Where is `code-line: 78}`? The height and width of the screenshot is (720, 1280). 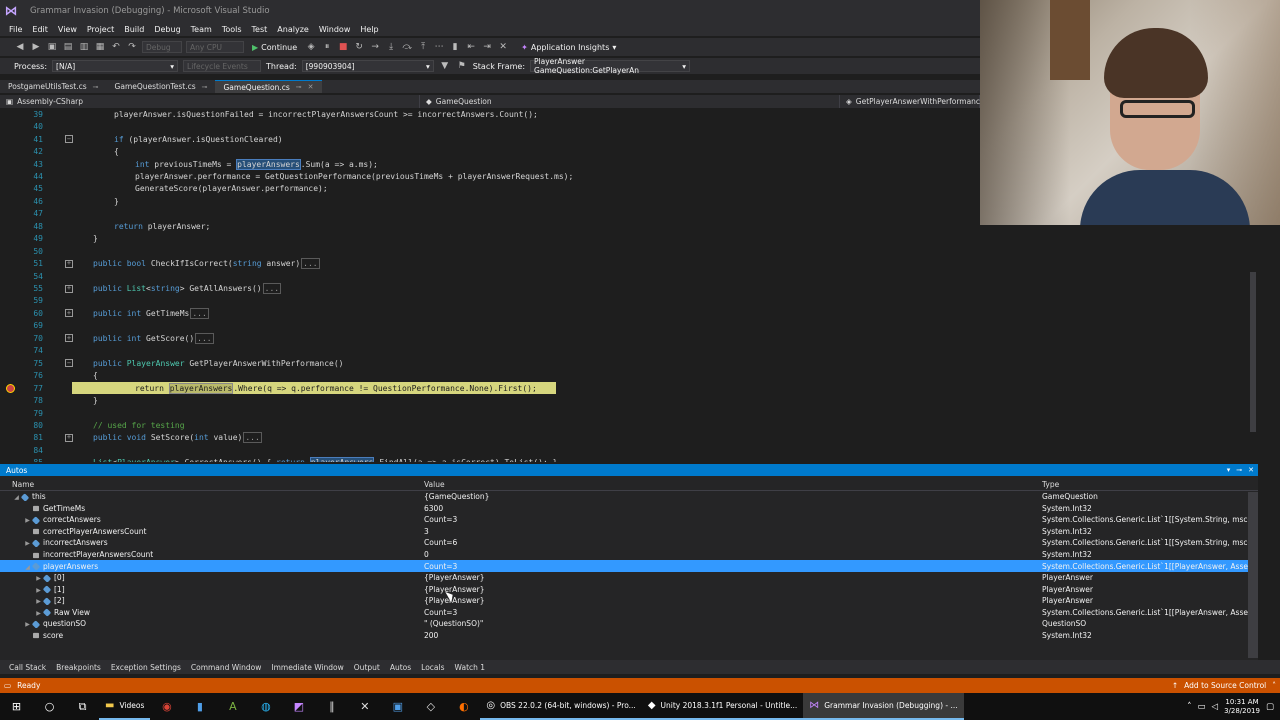
code-line: 78} is located at coordinates (624, 400).